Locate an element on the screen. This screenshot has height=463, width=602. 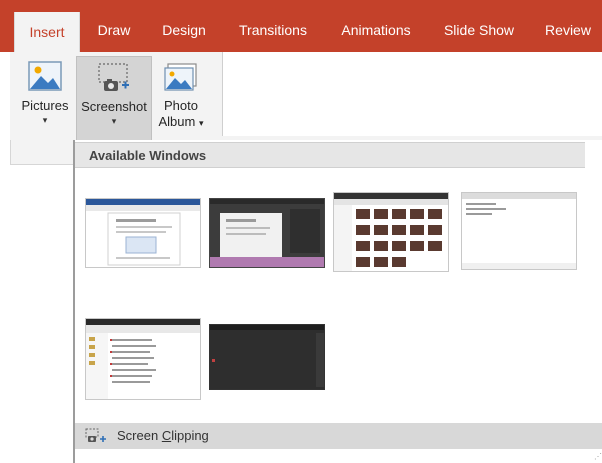
screen-clipping-label: Screen Clipping is located at coordinates (163, 436).